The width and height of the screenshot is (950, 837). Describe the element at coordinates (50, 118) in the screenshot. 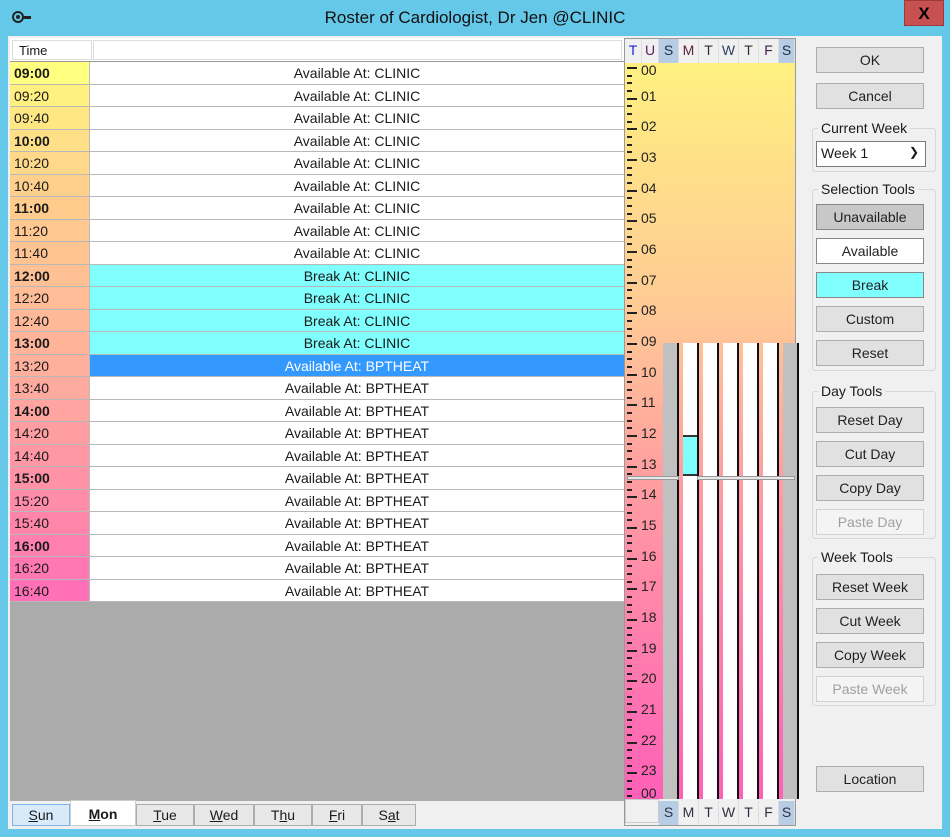

I see `time-cell: 09:40` at that location.